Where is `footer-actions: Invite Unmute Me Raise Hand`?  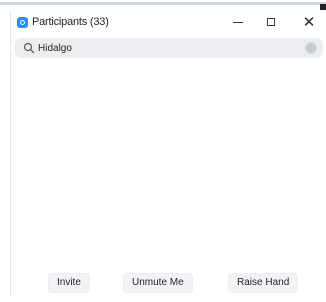
footer-actions: Invite Unmute Me Raise Hand is located at coordinates (163, 283).